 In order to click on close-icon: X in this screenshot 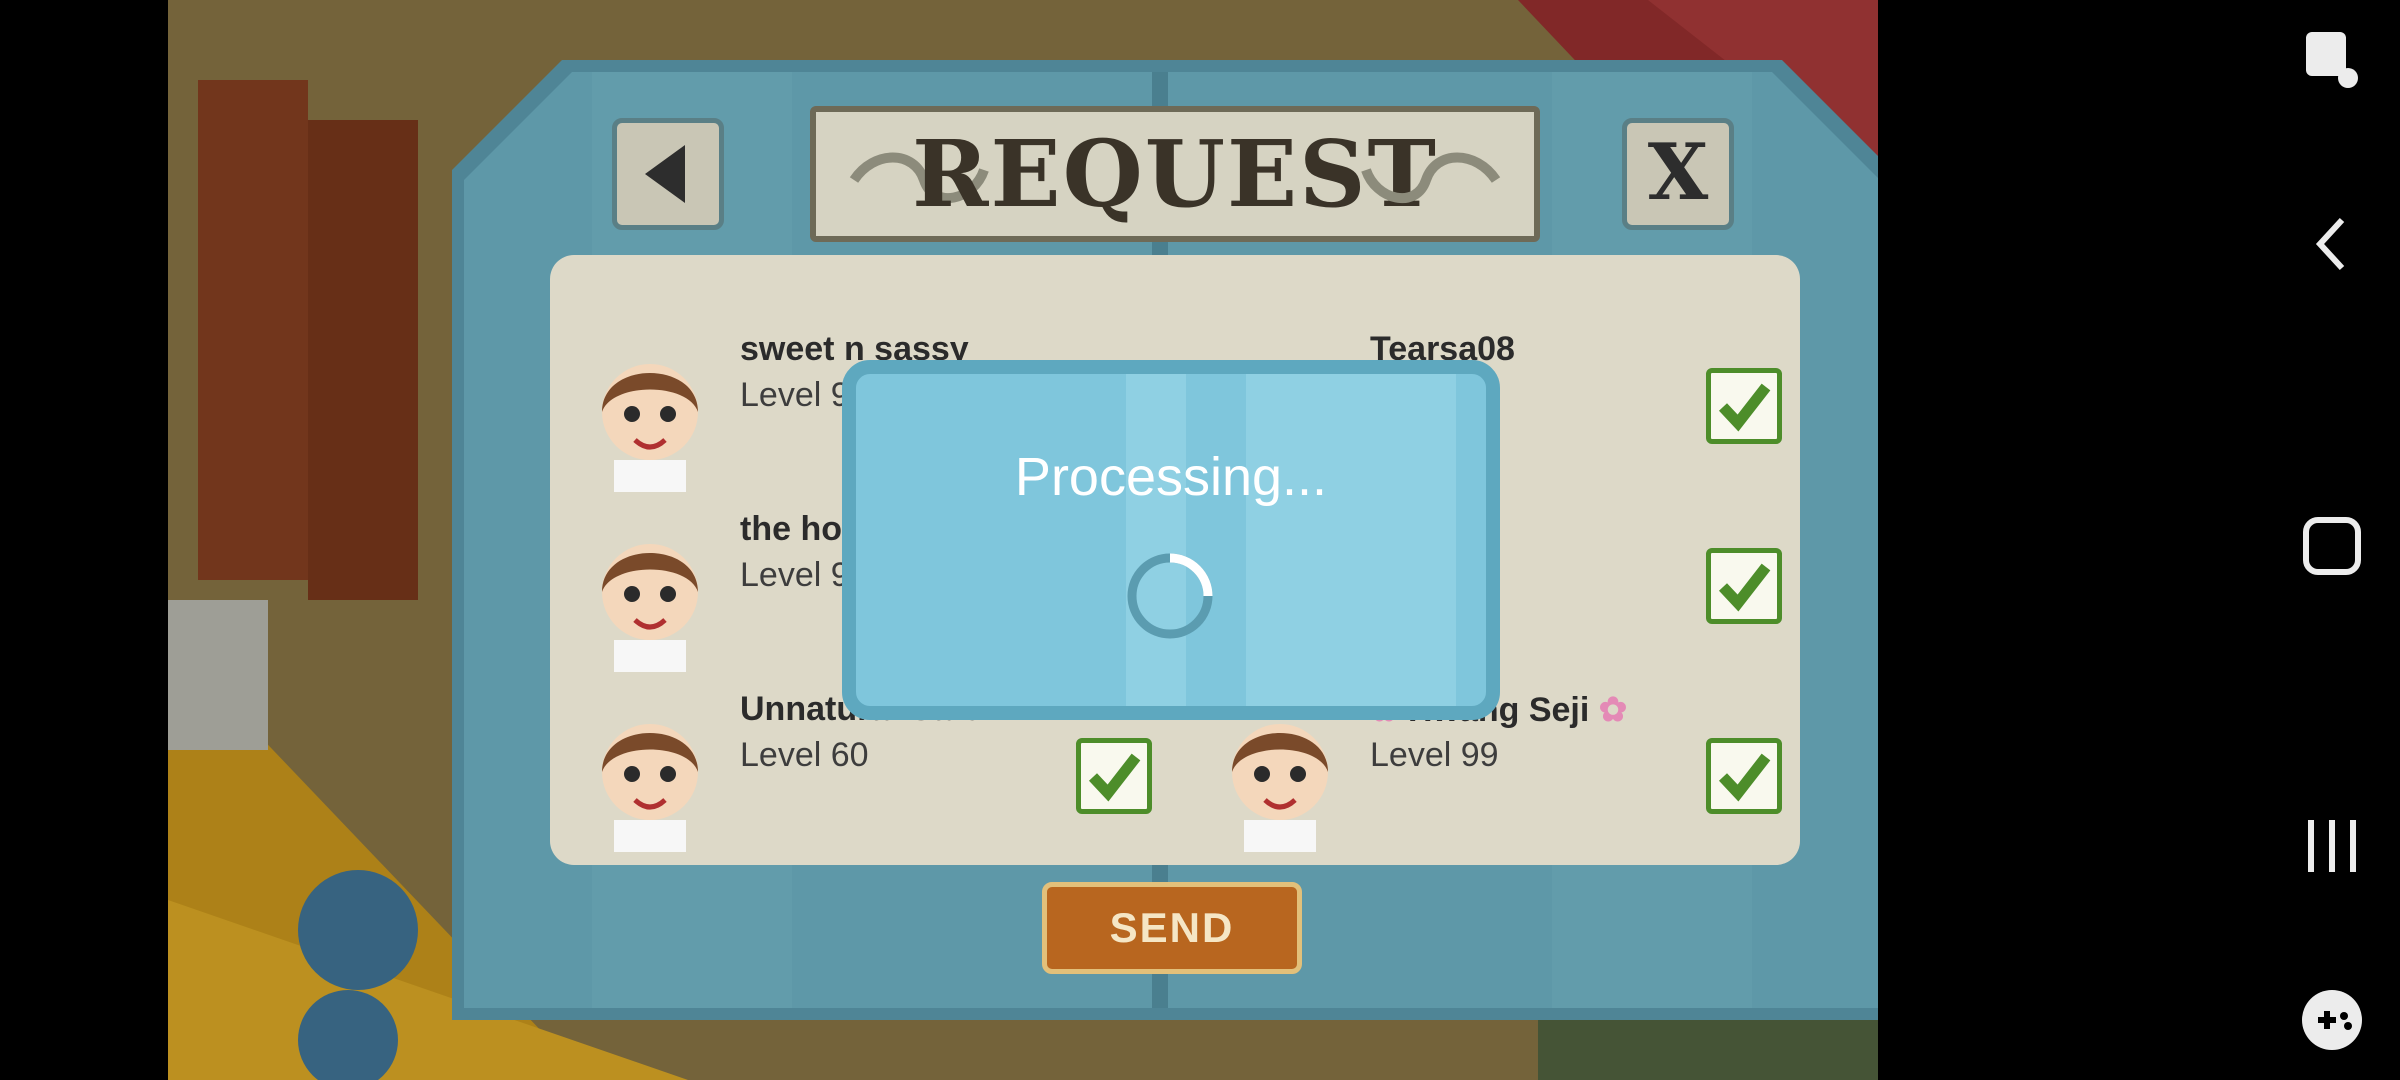, I will do `click(1678, 172)`.